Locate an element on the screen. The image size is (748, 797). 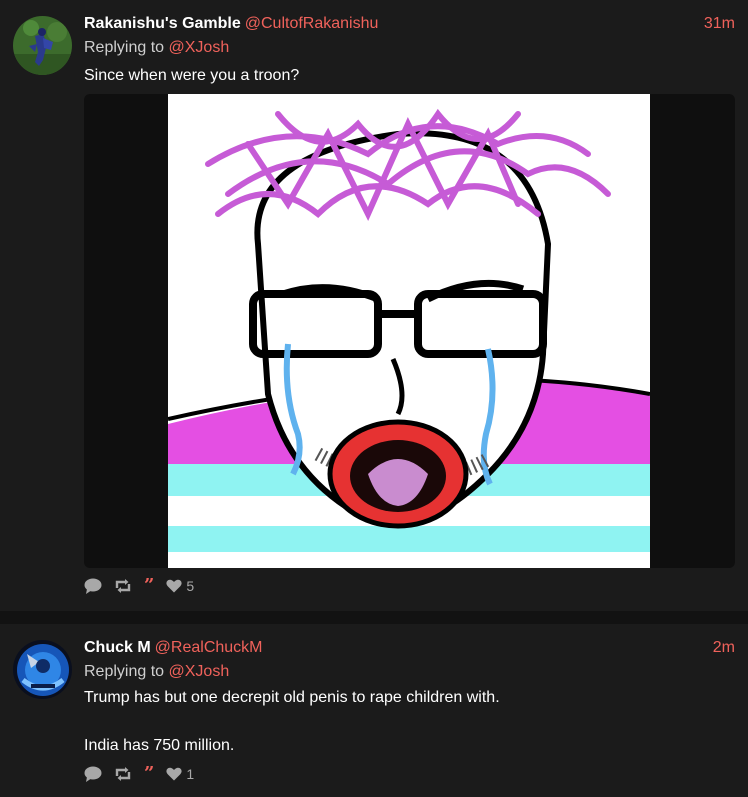
like-button: 5 is located at coordinates (180, 586).